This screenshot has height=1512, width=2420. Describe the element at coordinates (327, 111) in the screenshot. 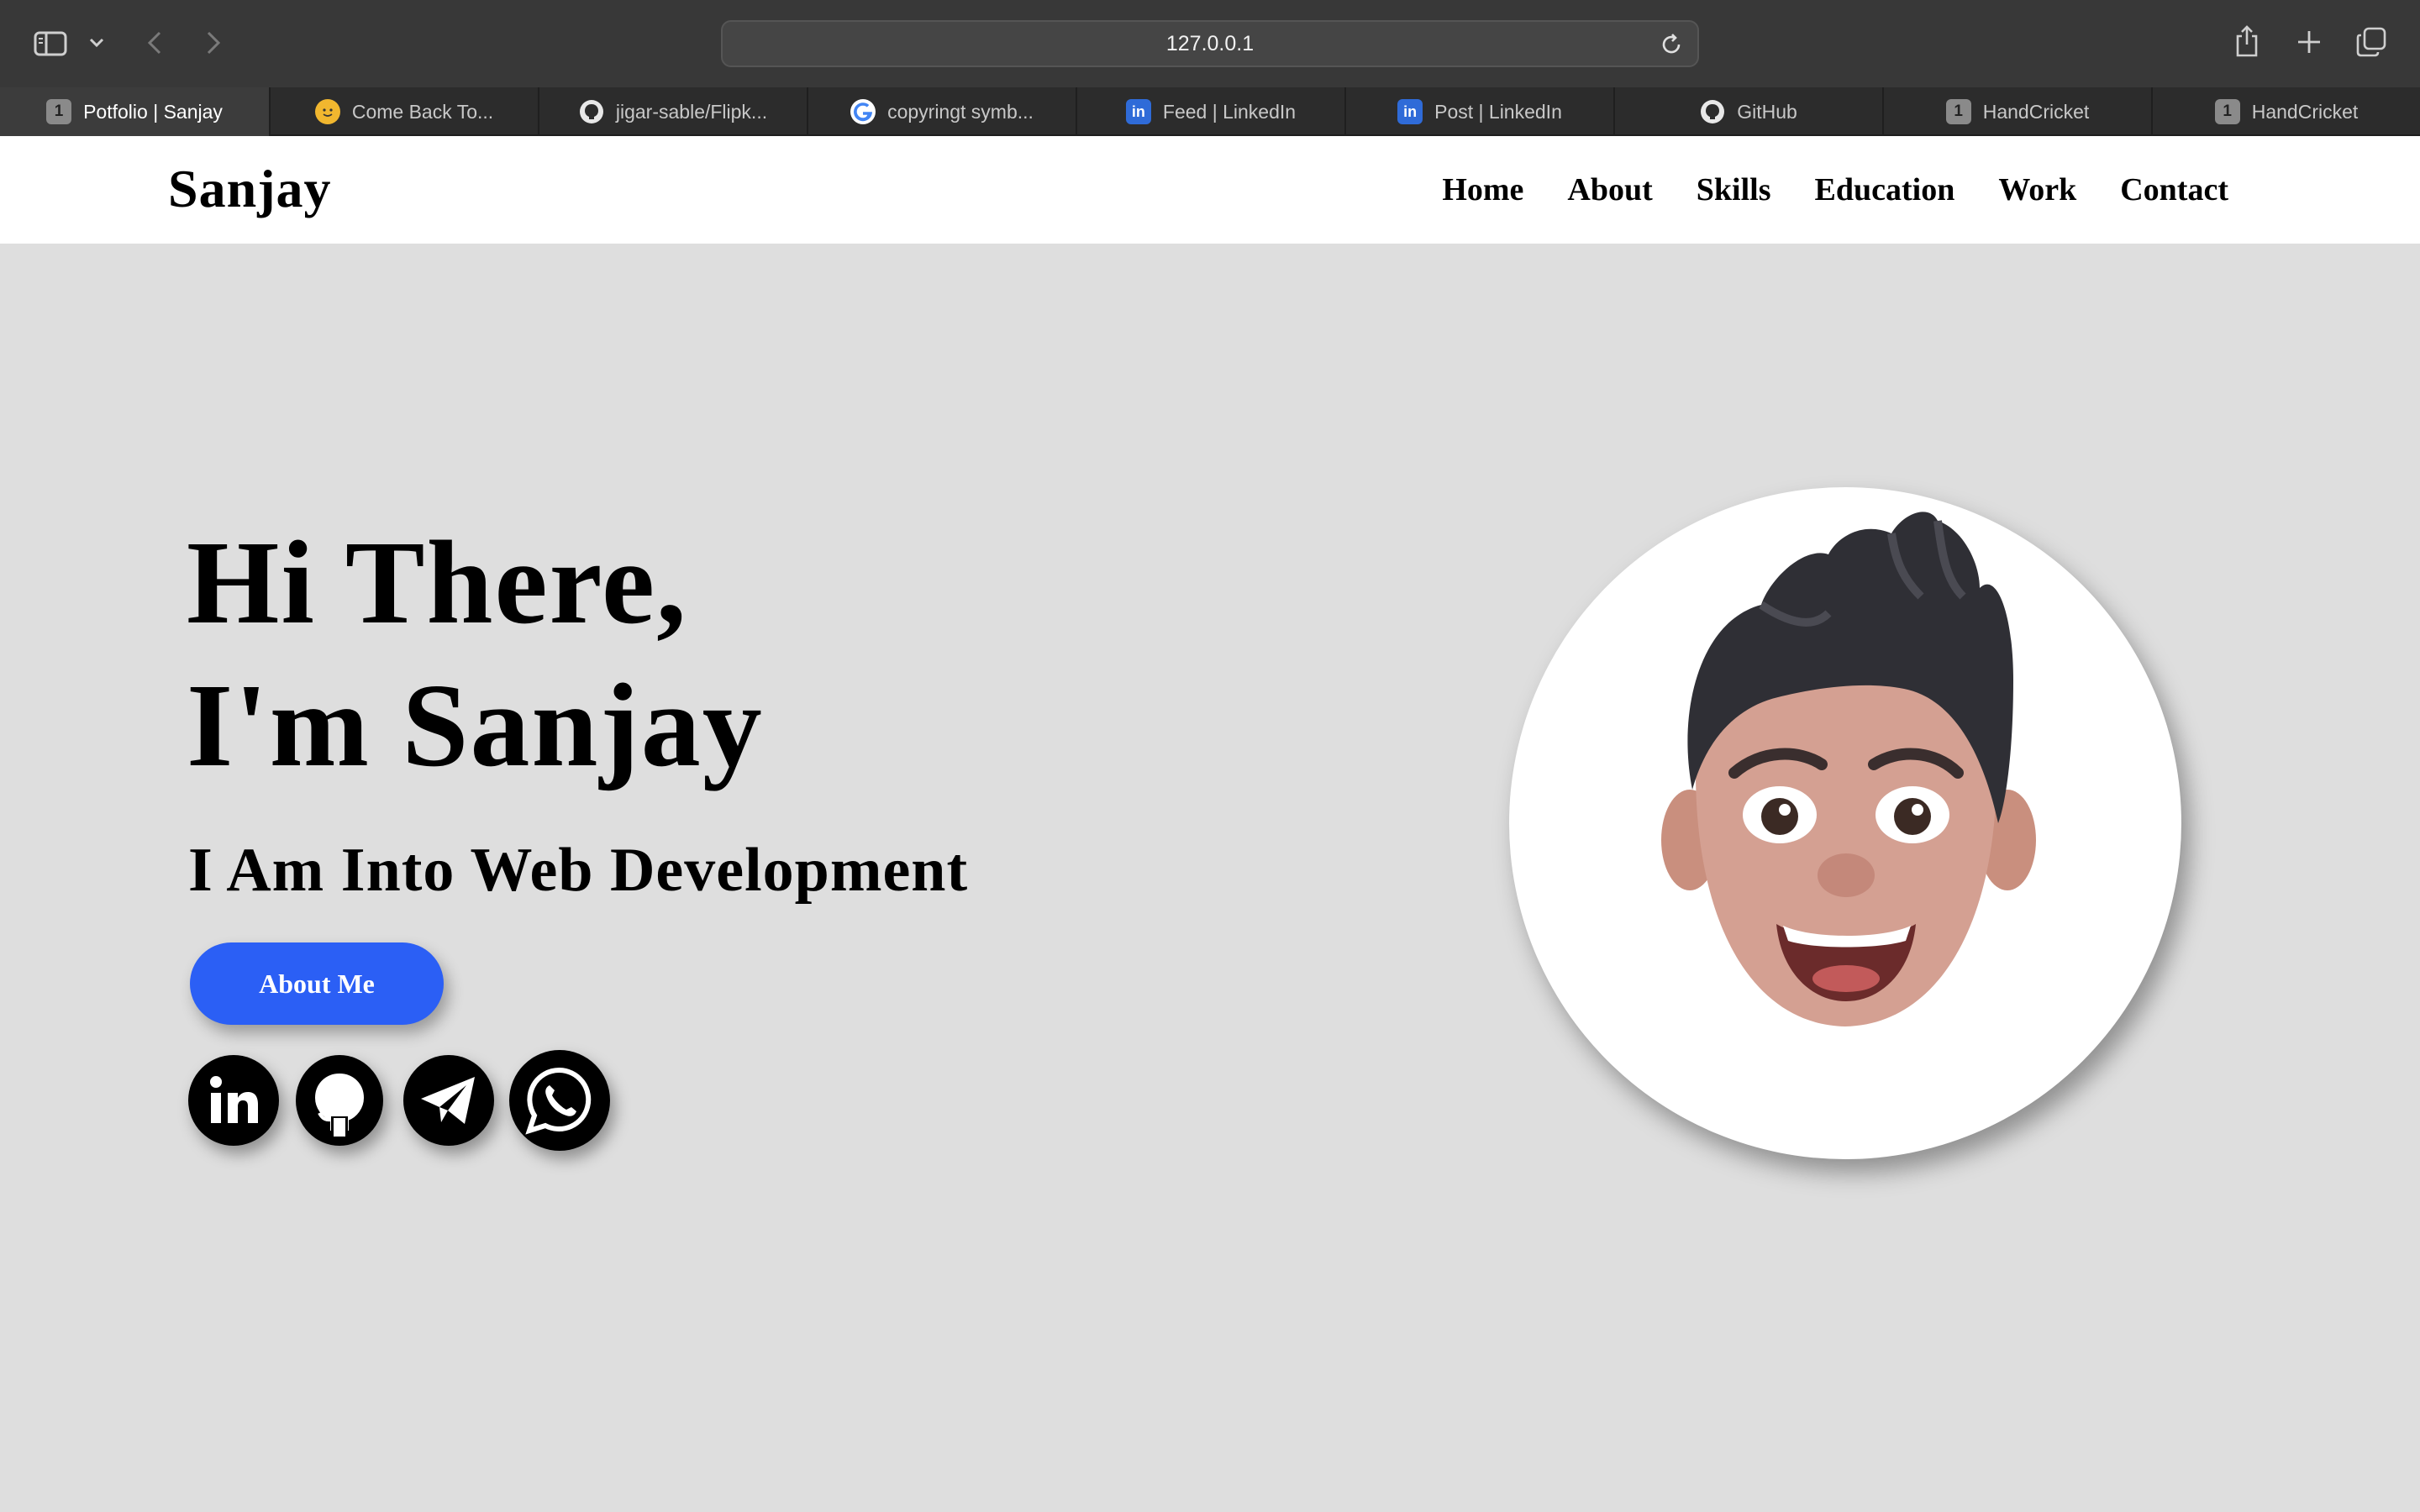

I see `emoji-favicon-icon` at that location.